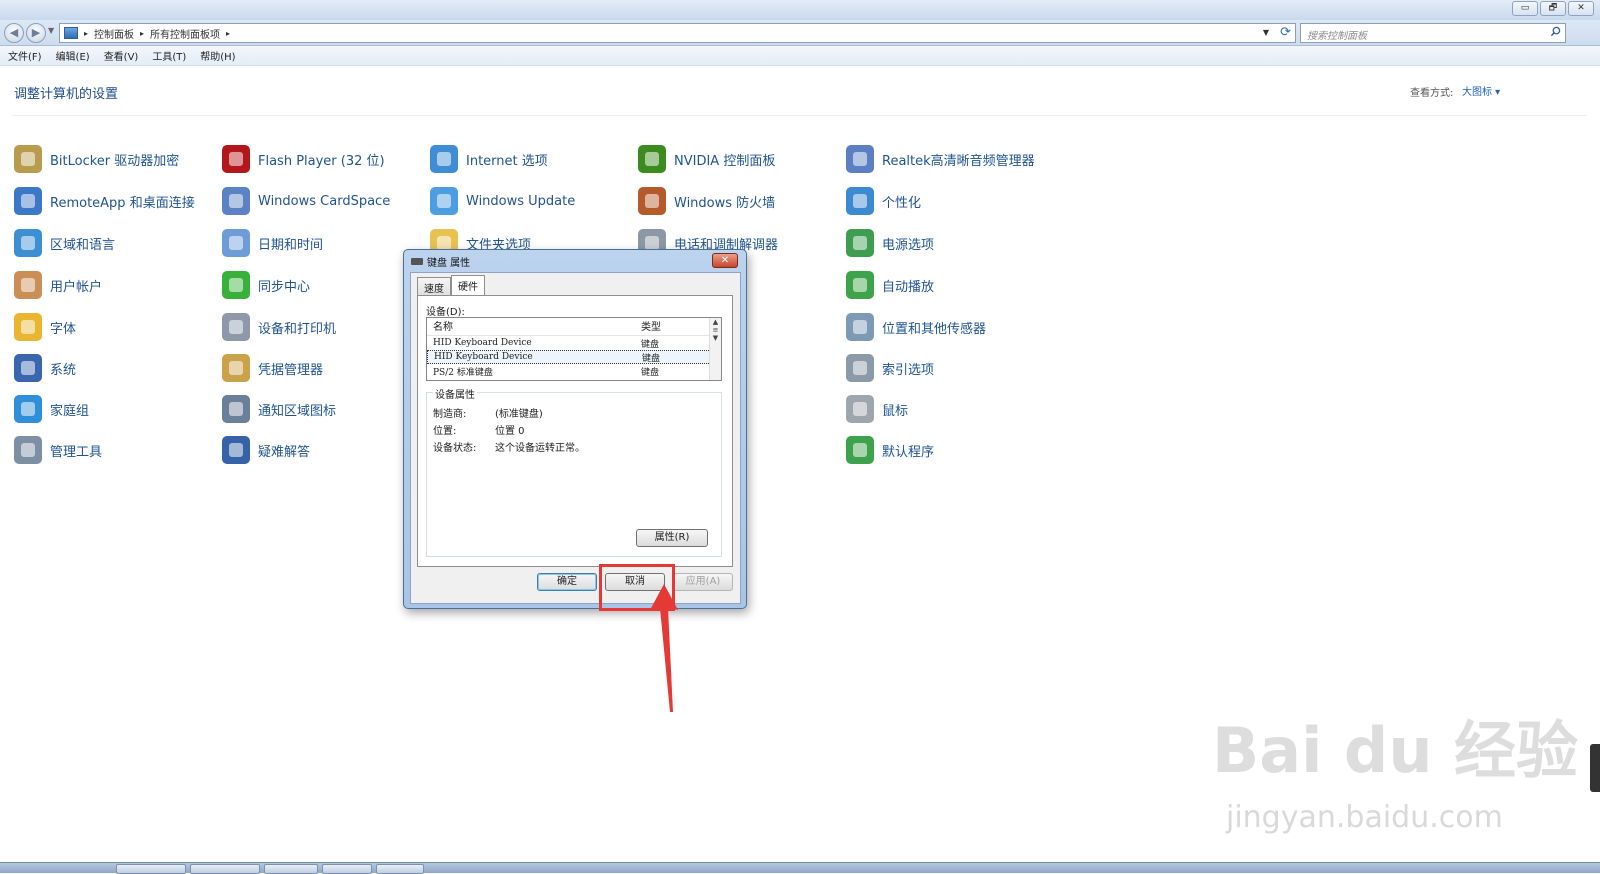 The image size is (1600, 874). What do you see at coordinates (483, 357) in the screenshot?
I see `device-name: HID Keyboard Device` at bounding box center [483, 357].